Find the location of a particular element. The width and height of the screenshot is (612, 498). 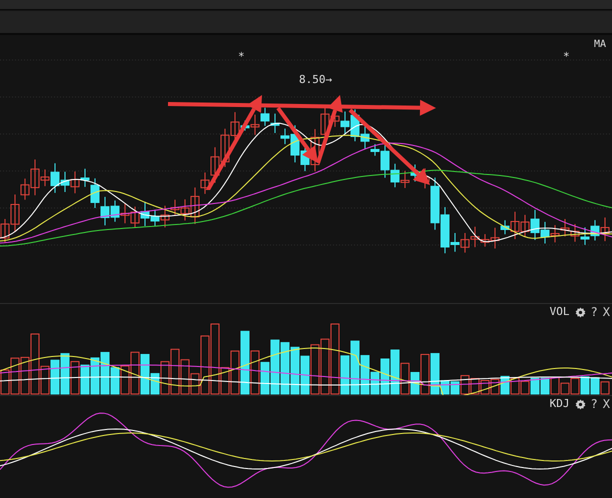

price-label: 8.50→ is located at coordinates (315, 80).